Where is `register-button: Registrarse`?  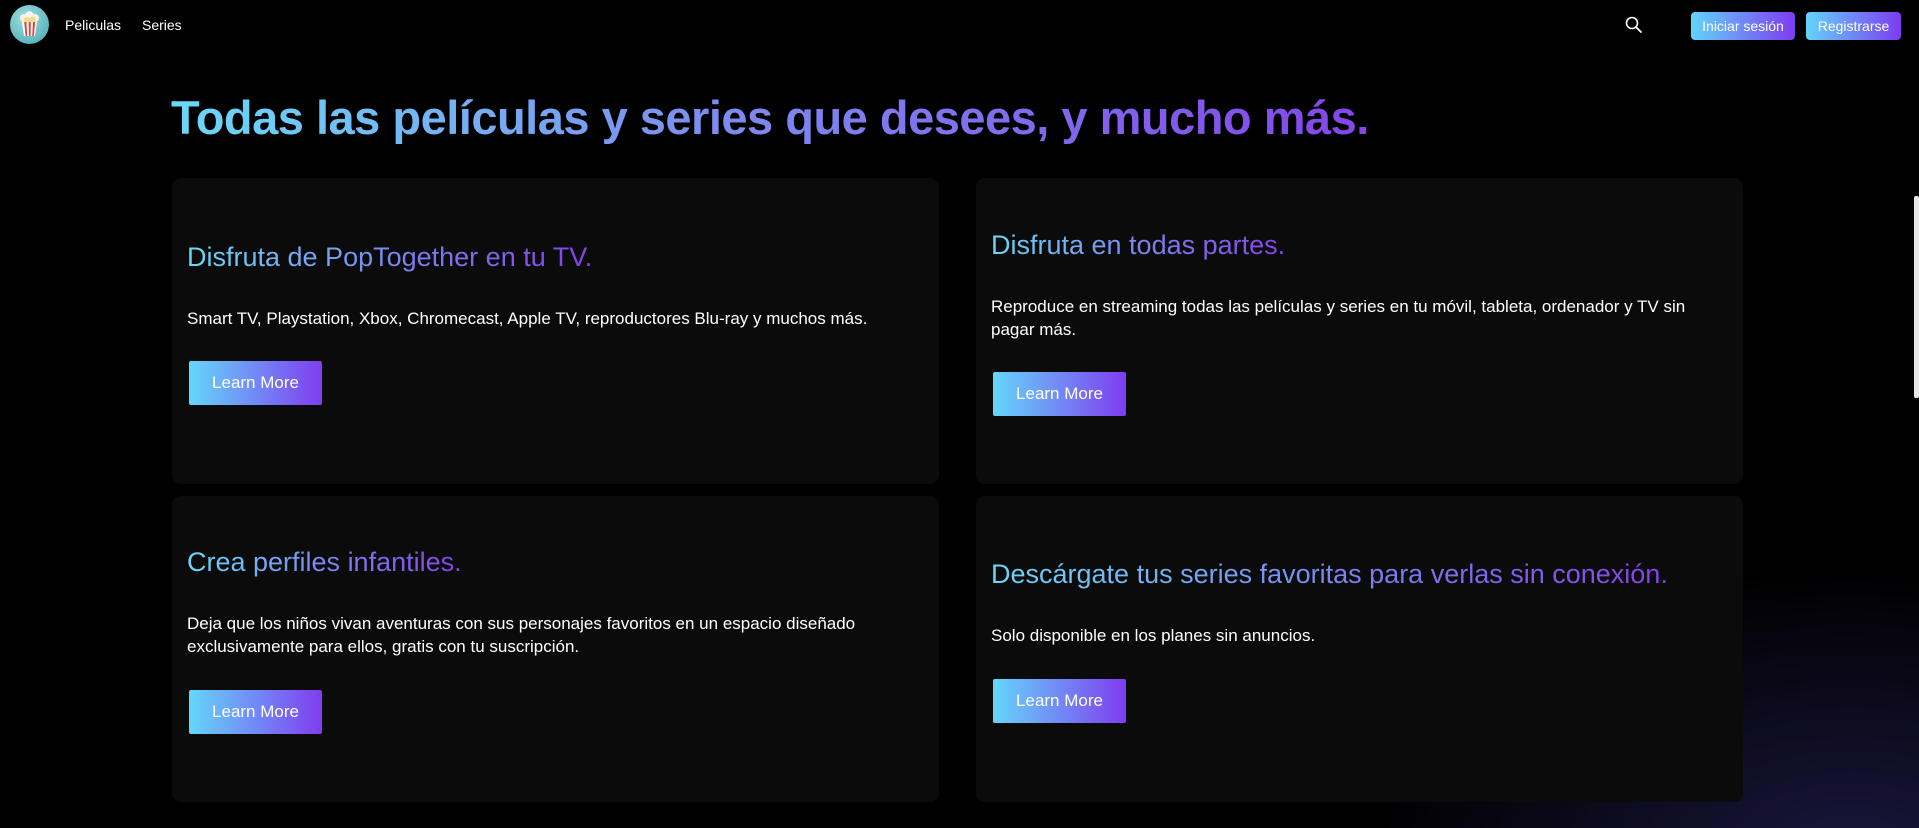 register-button: Registrarse is located at coordinates (1853, 26).